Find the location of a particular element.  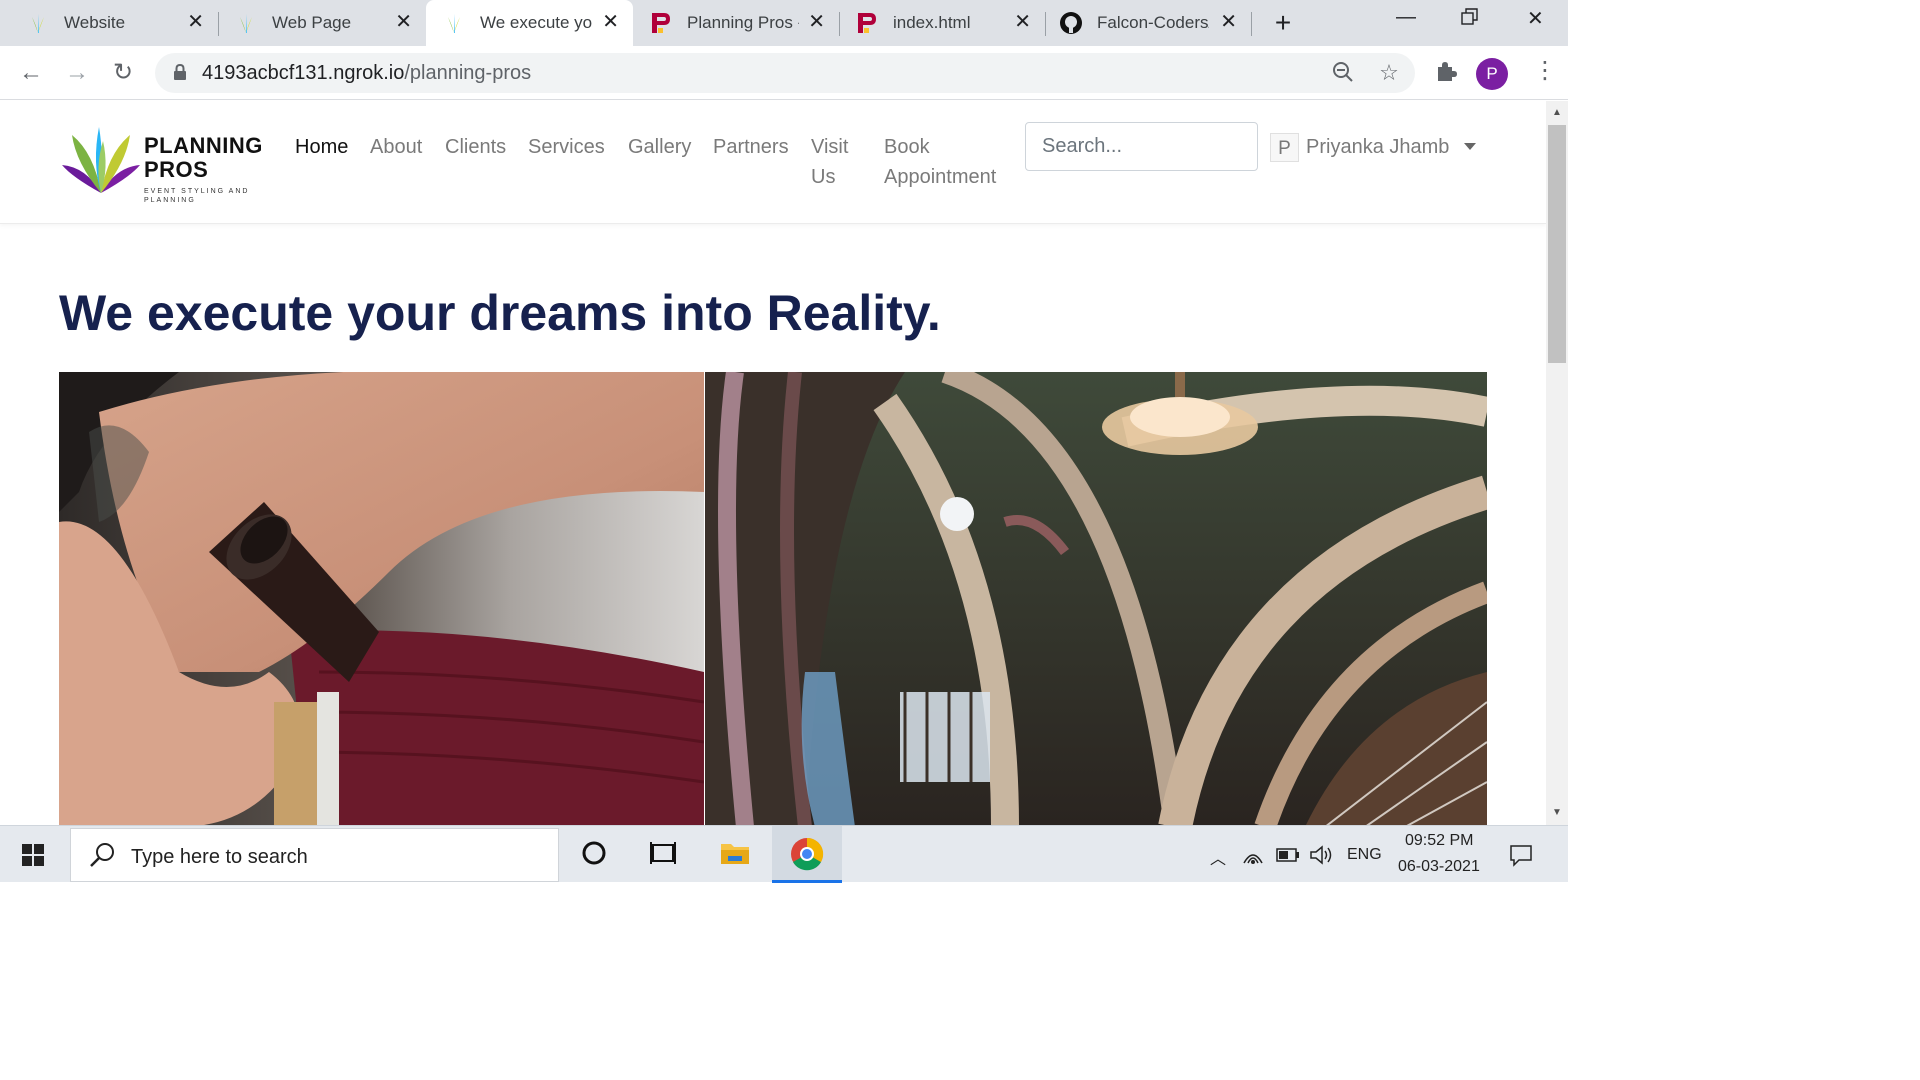

tab-title: index.html is located at coordinates (932, 22).